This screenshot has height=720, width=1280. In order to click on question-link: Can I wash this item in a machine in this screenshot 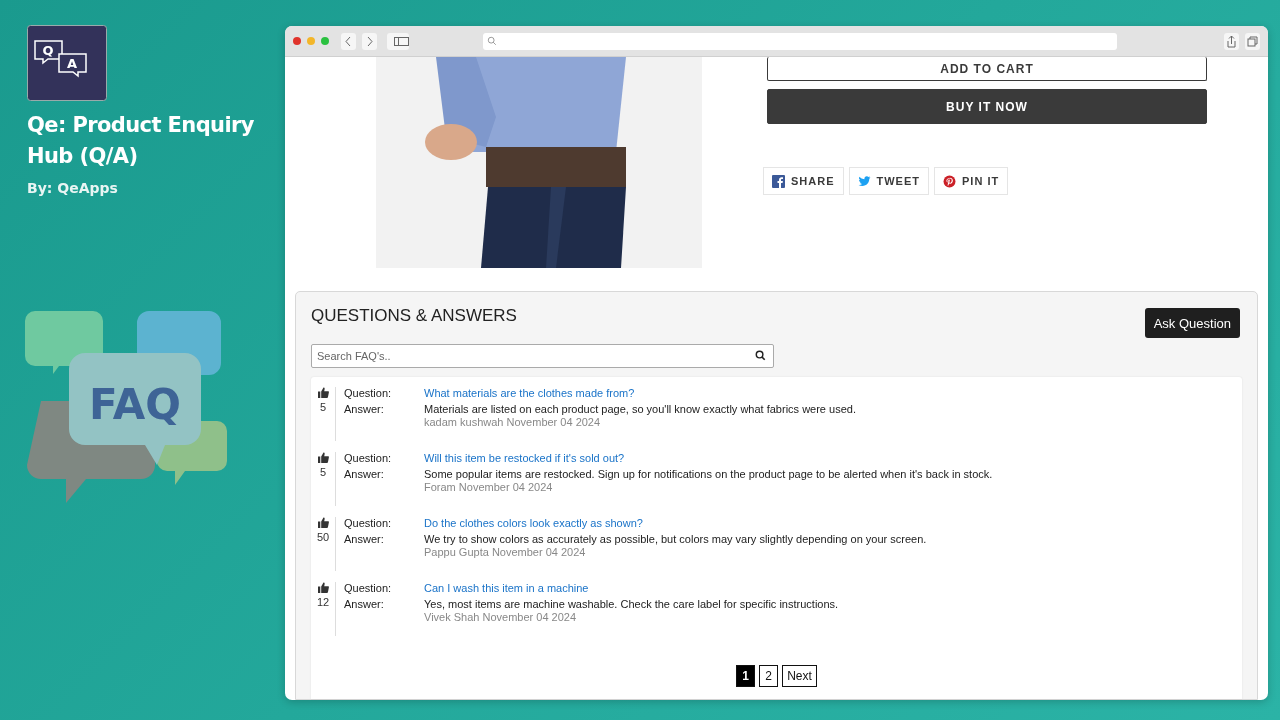, I will do `click(631, 588)`.